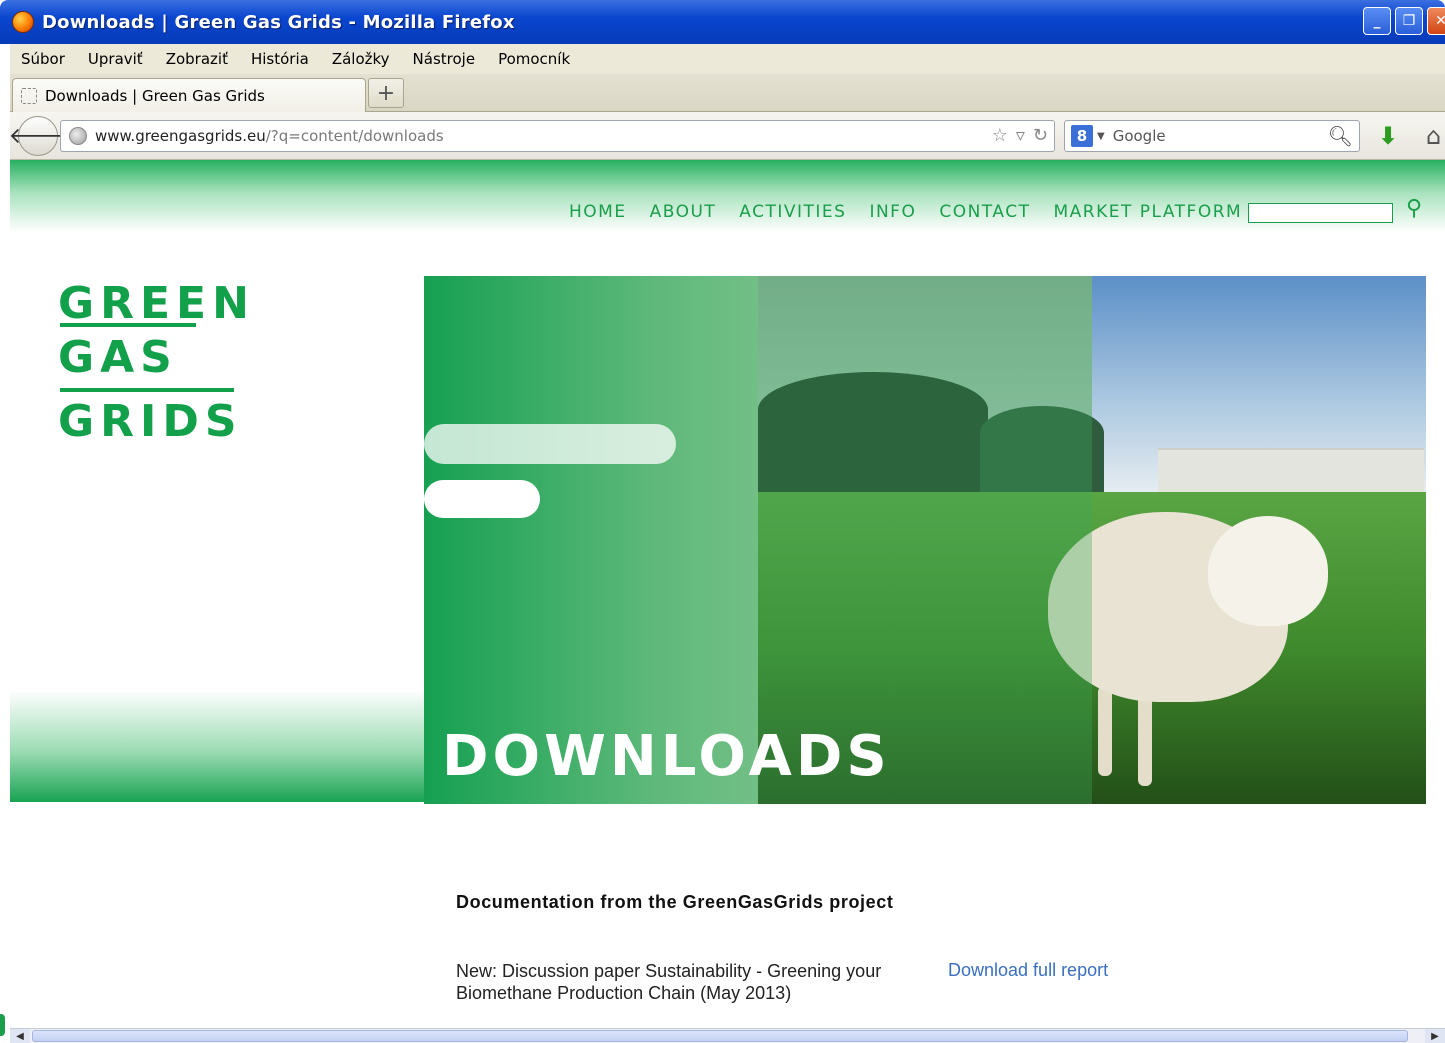  Describe the element at coordinates (361, 59) in the screenshot. I see `menu-bookmarks: Záložky` at that location.